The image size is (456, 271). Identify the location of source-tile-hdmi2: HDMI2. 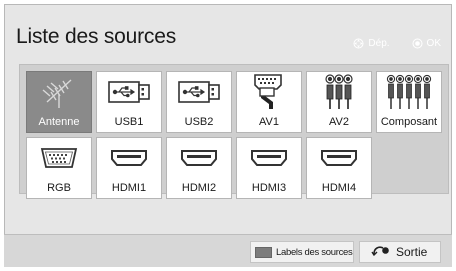
(199, 168).